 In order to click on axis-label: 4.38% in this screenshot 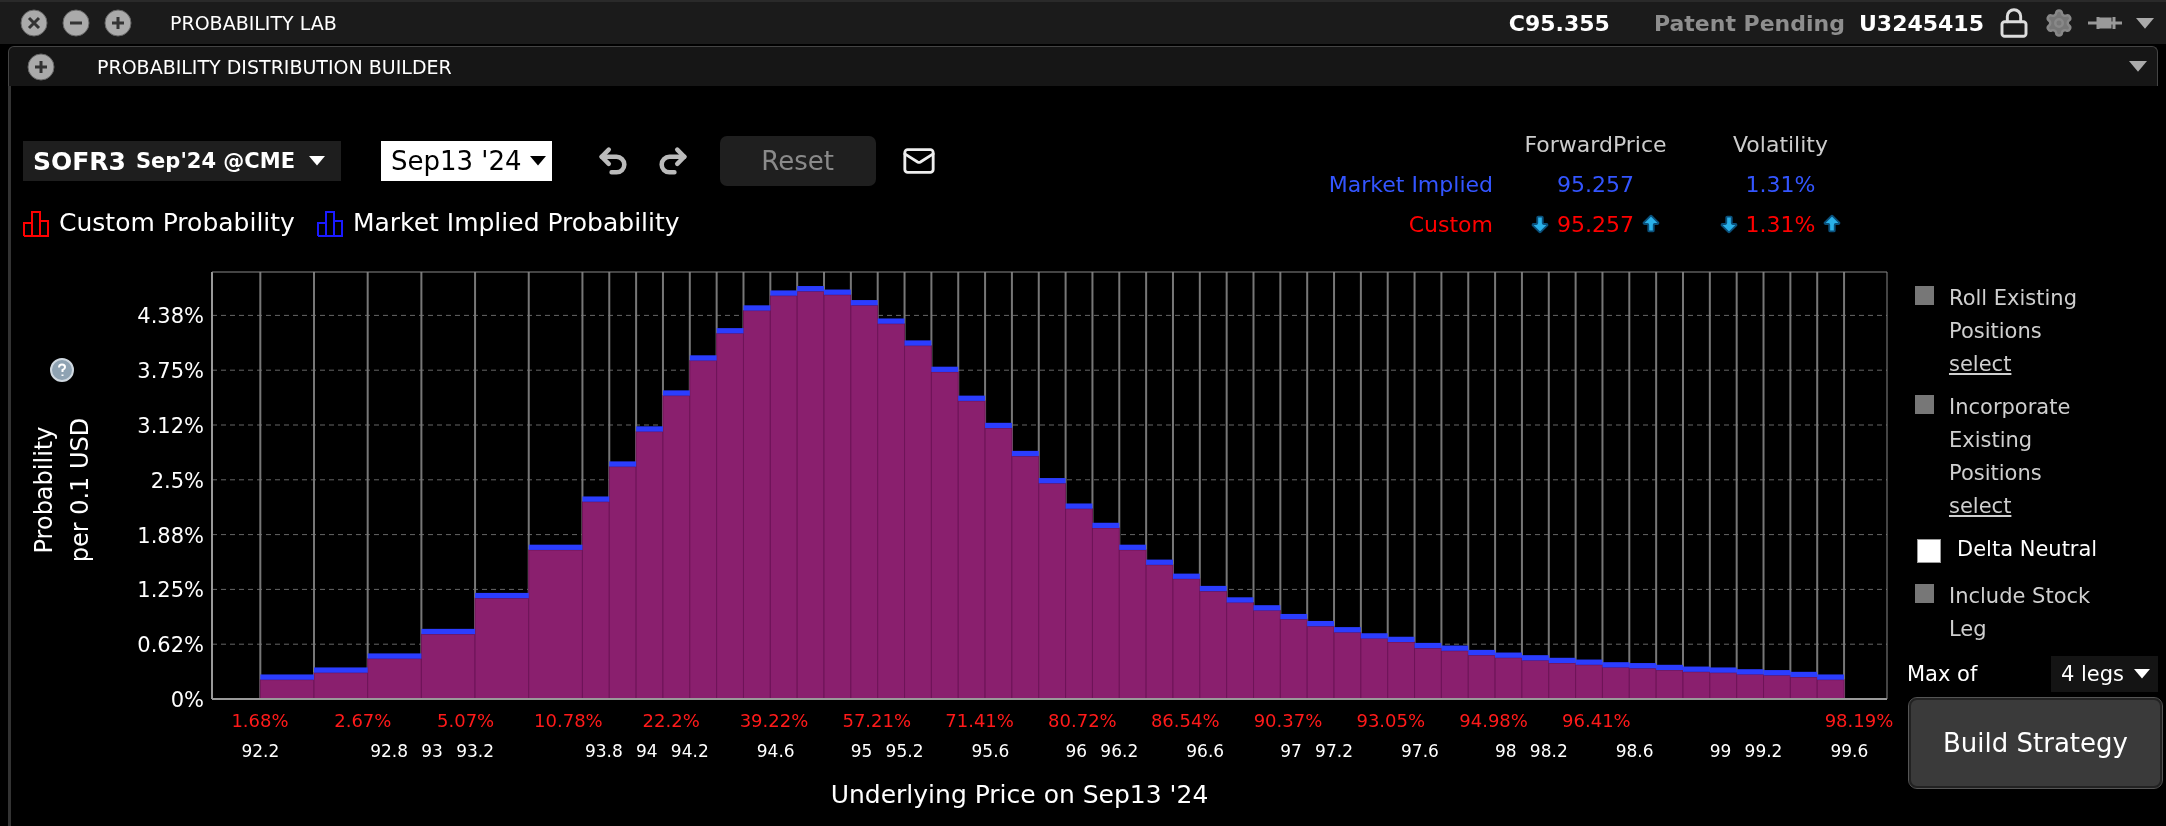, I will do `click(170, 316)`.